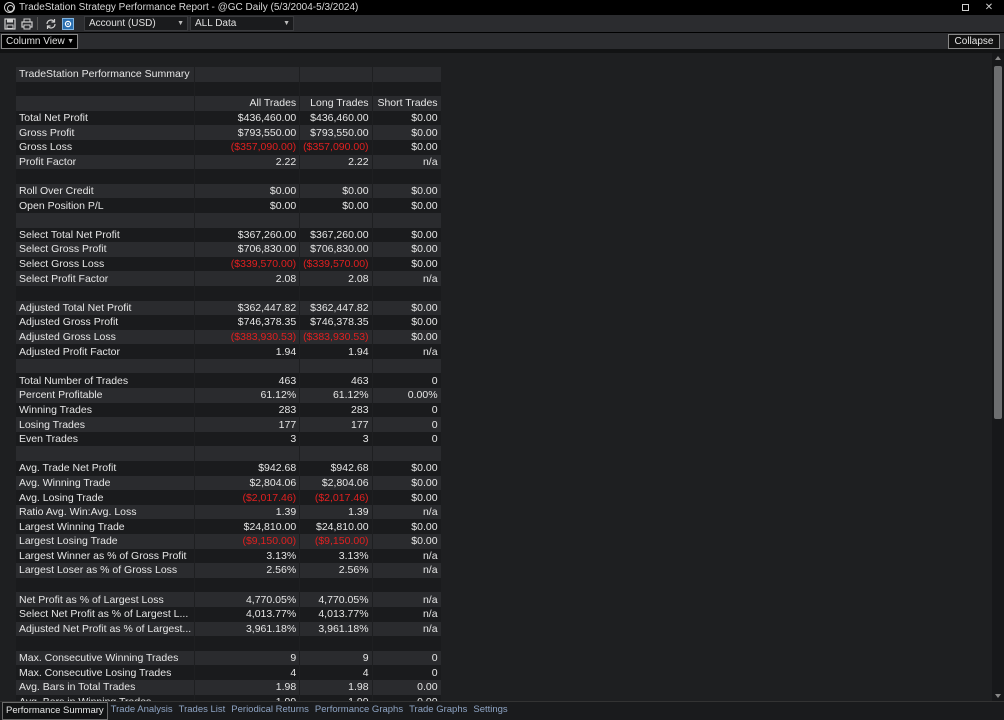  Describe the element at coordinates (247, 162) in the screenshot. I see `all-trades-cell: 2.22` at that location.